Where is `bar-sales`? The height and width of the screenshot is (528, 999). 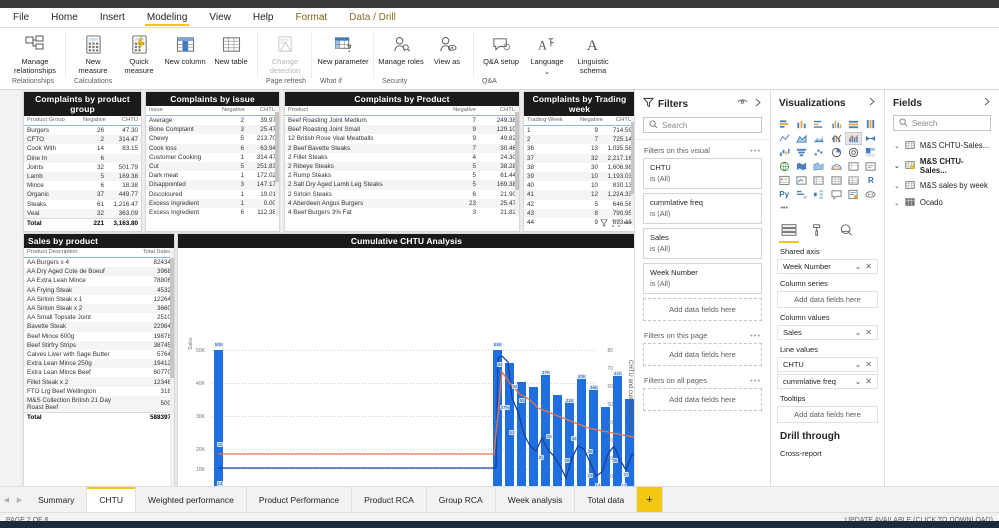
bar-sales is located at coordinates (617, 431).